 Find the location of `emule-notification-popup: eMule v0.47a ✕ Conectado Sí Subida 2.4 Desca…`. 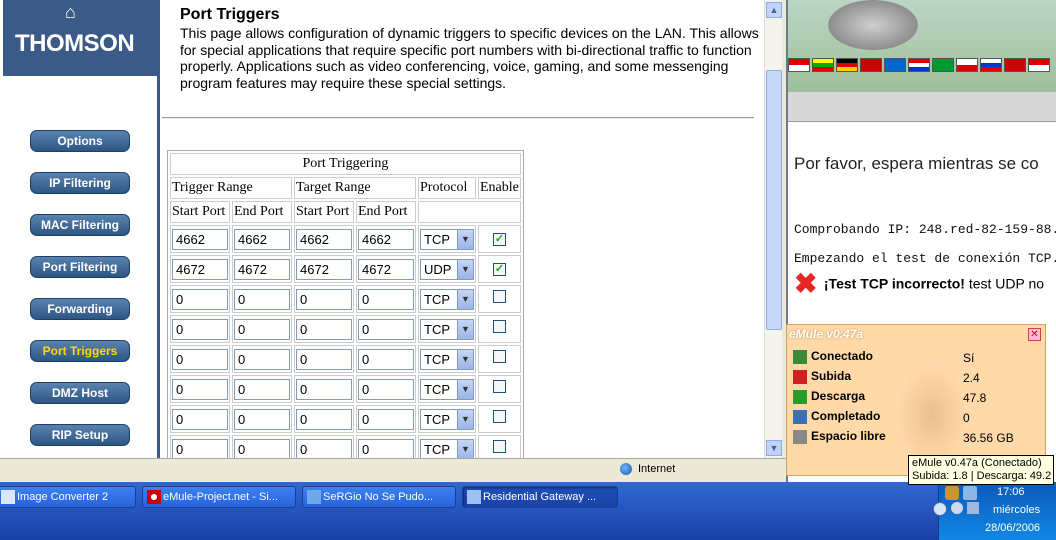

emule-notification-popup: eMule v0.47a ✕ Conectado Sí Subida 2.4 Desca… is located at coordinates (916, 400).